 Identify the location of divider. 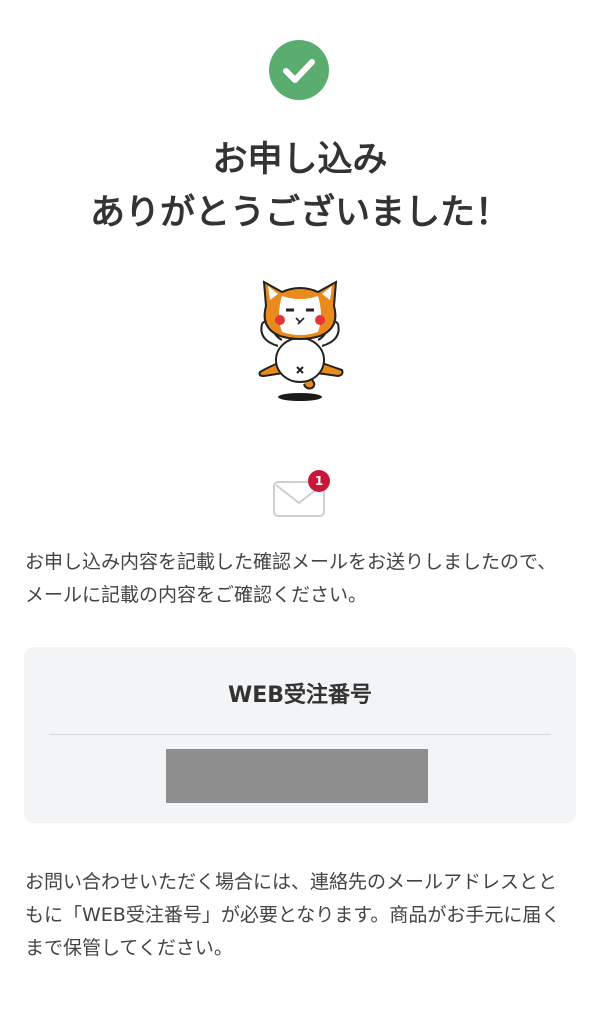
(300, 734).